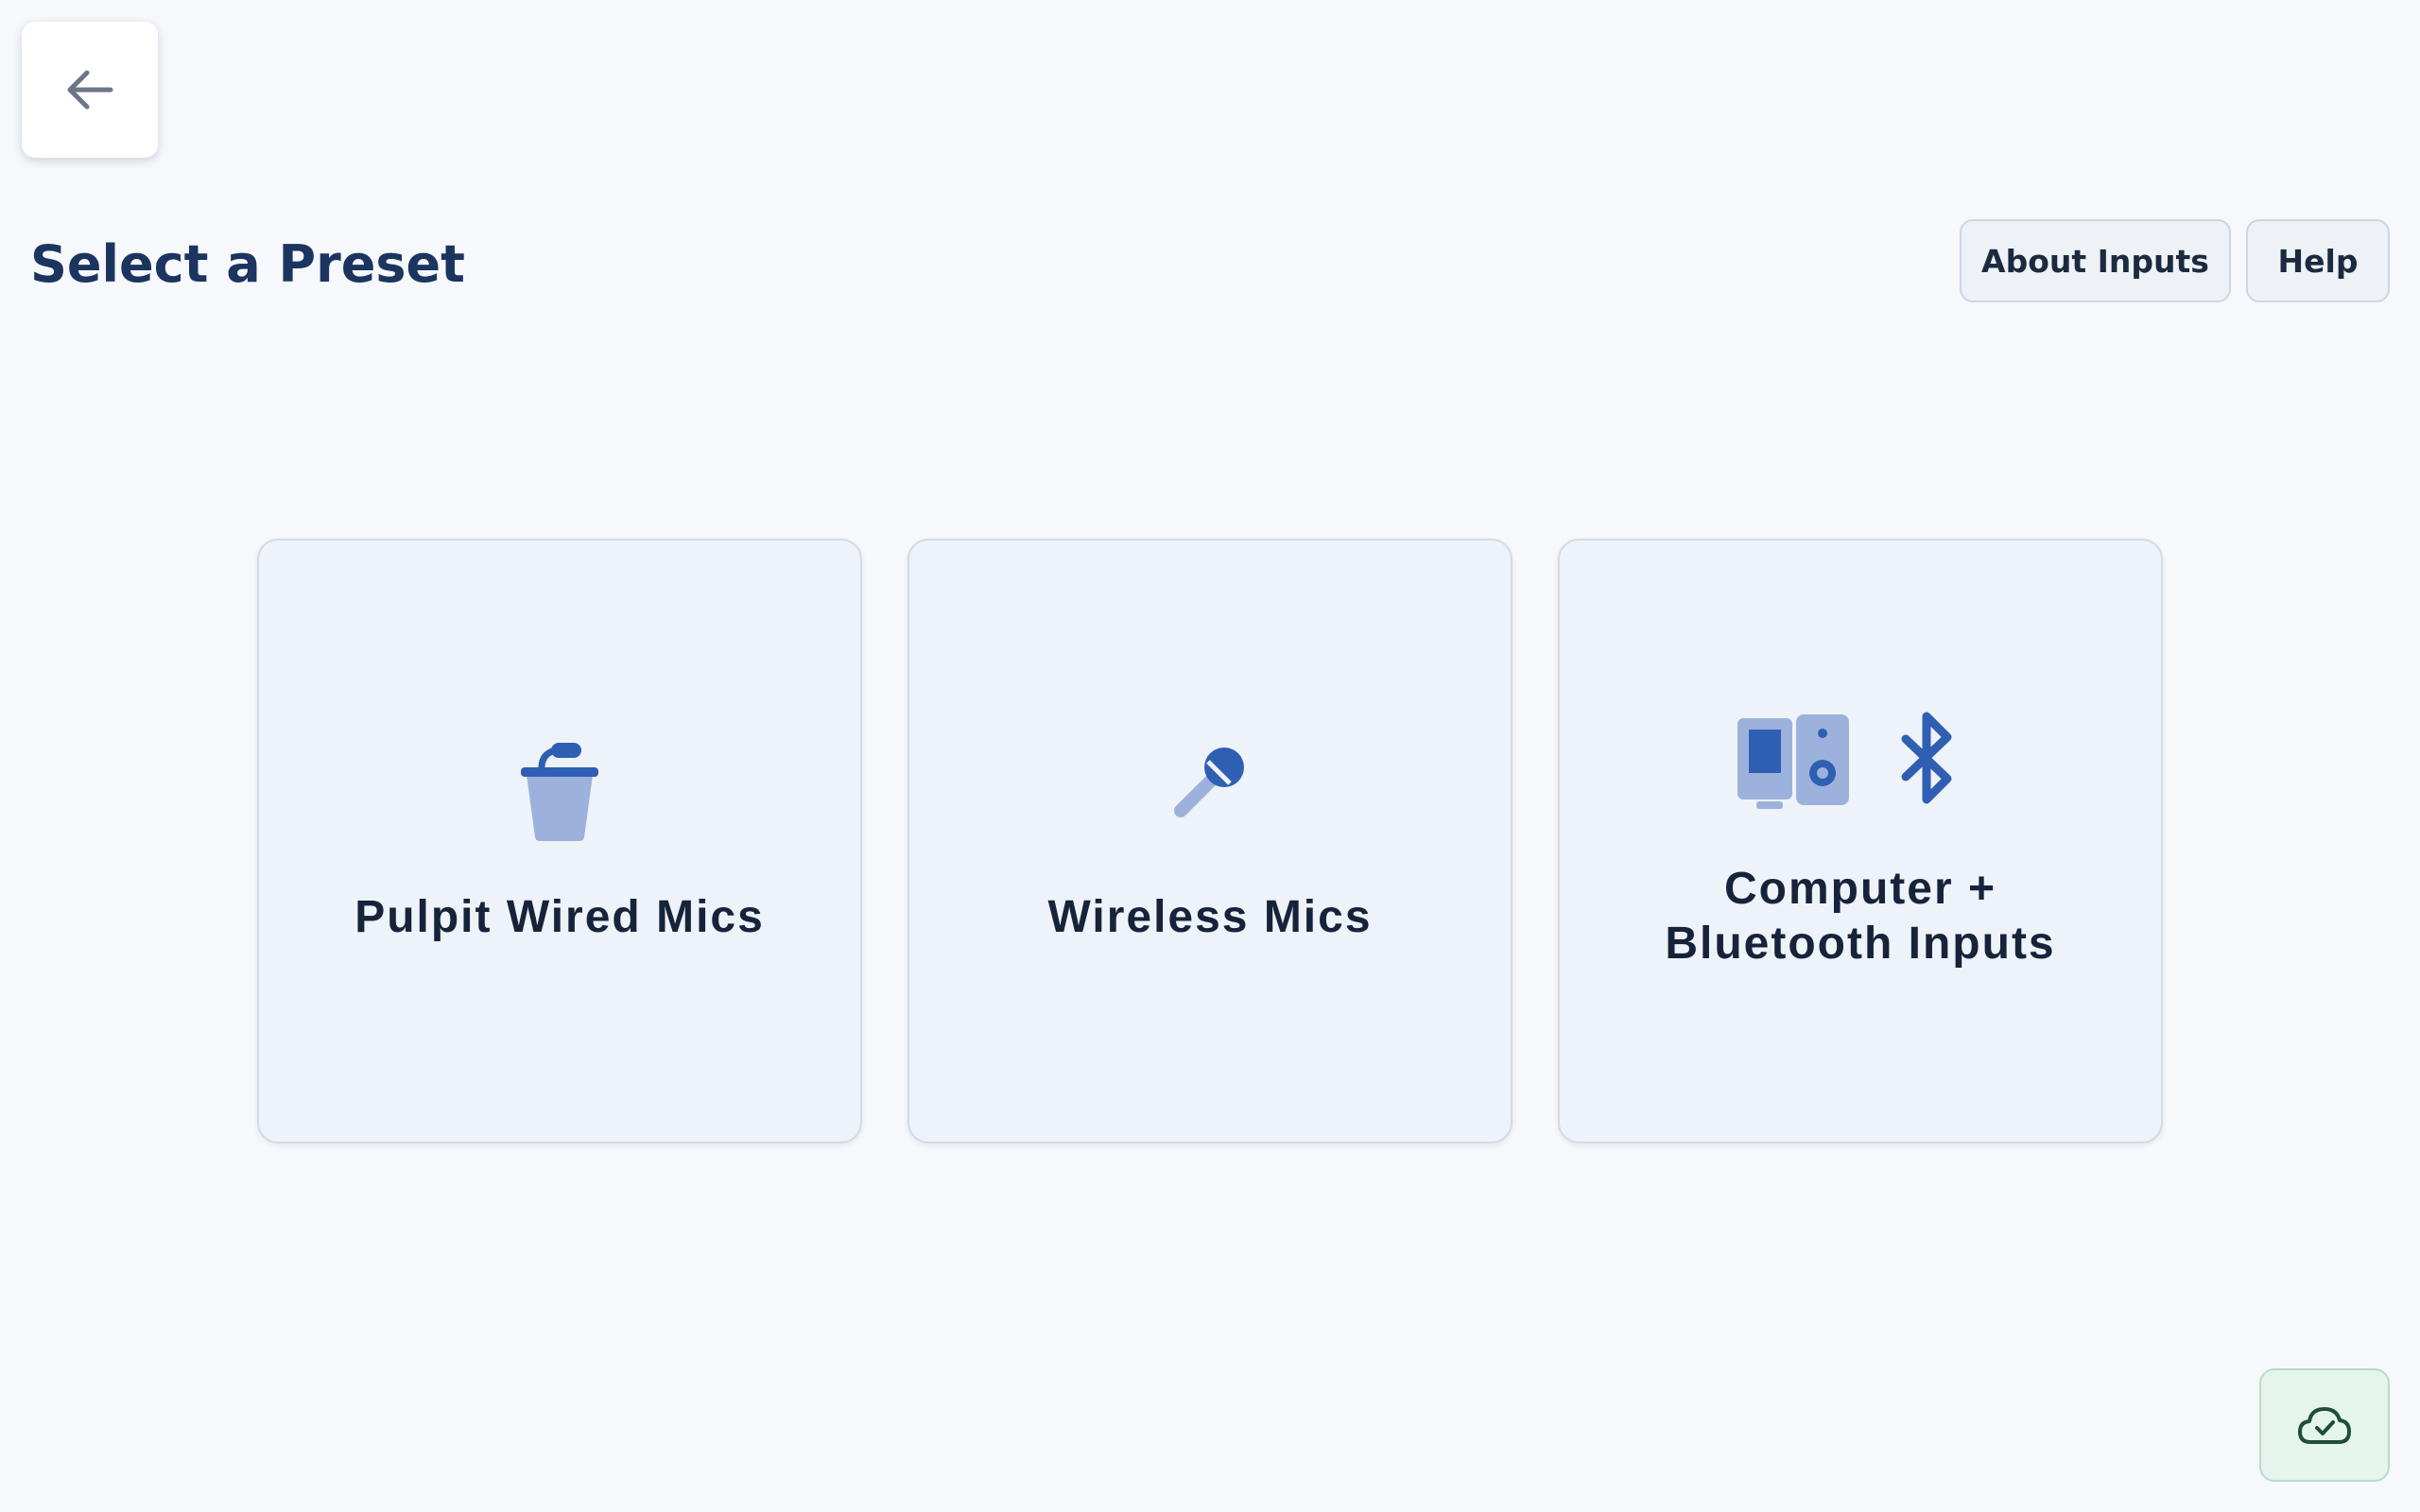  I want to click on back-button, so click(90, 90).